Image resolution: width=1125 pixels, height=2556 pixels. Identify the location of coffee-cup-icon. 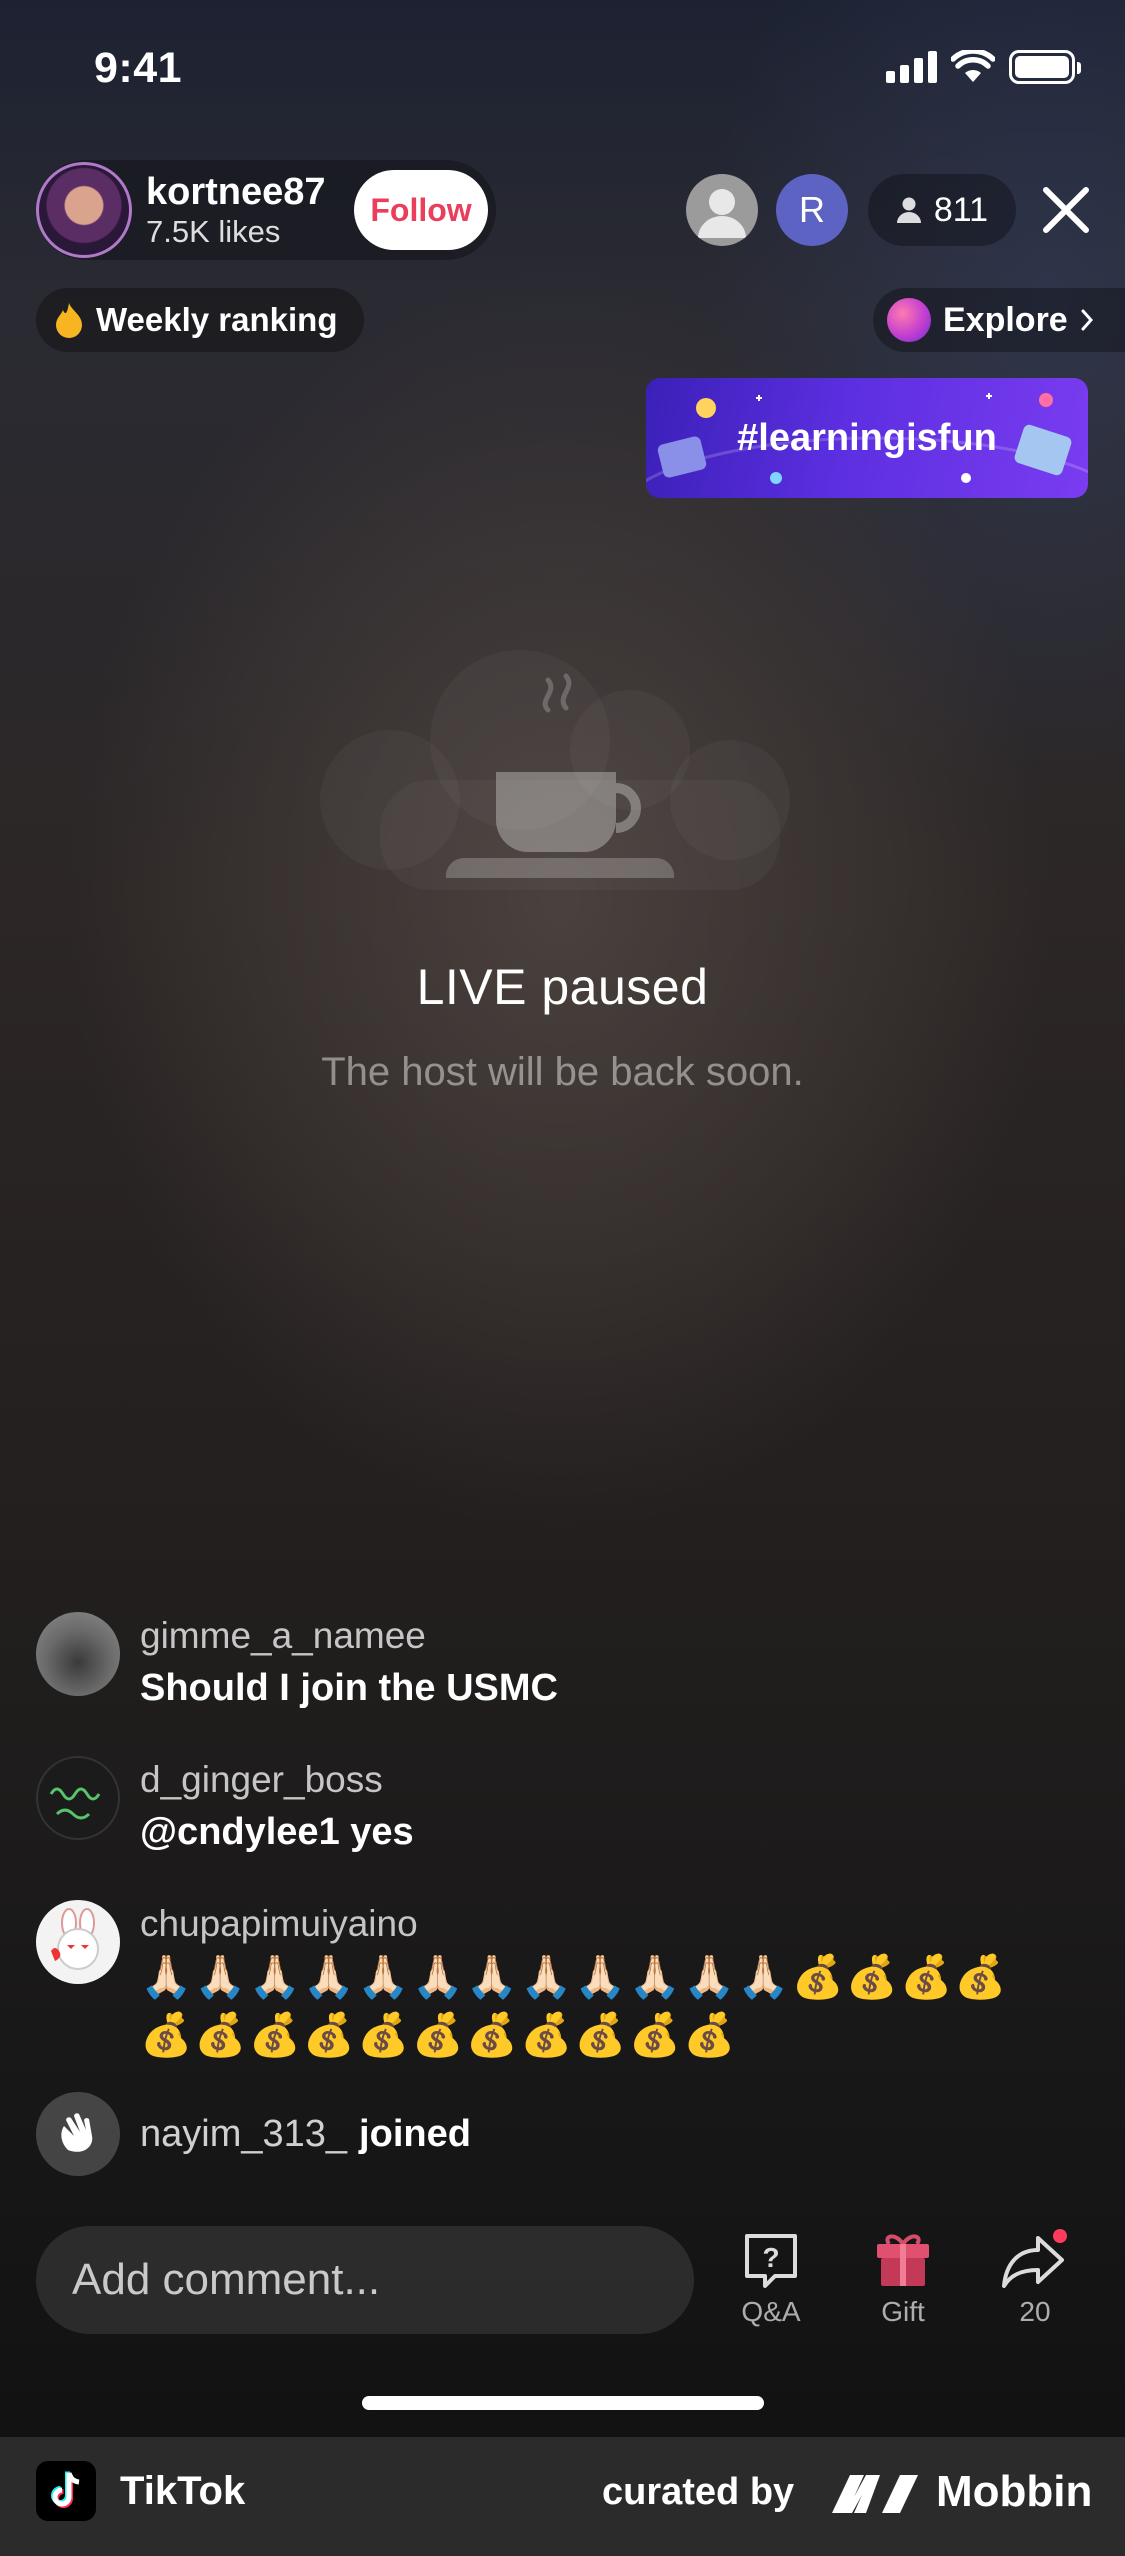
(560, 775).